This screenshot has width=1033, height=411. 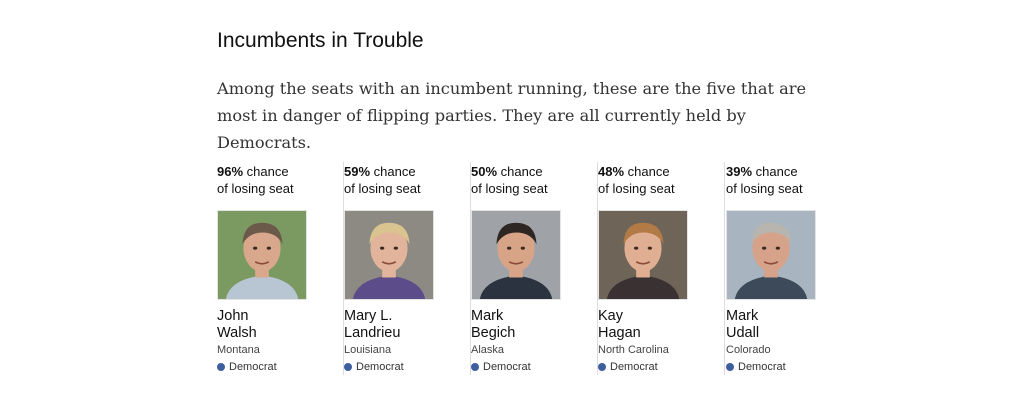 I want to click on last-name: Walsh, so click(x=237, y=333).